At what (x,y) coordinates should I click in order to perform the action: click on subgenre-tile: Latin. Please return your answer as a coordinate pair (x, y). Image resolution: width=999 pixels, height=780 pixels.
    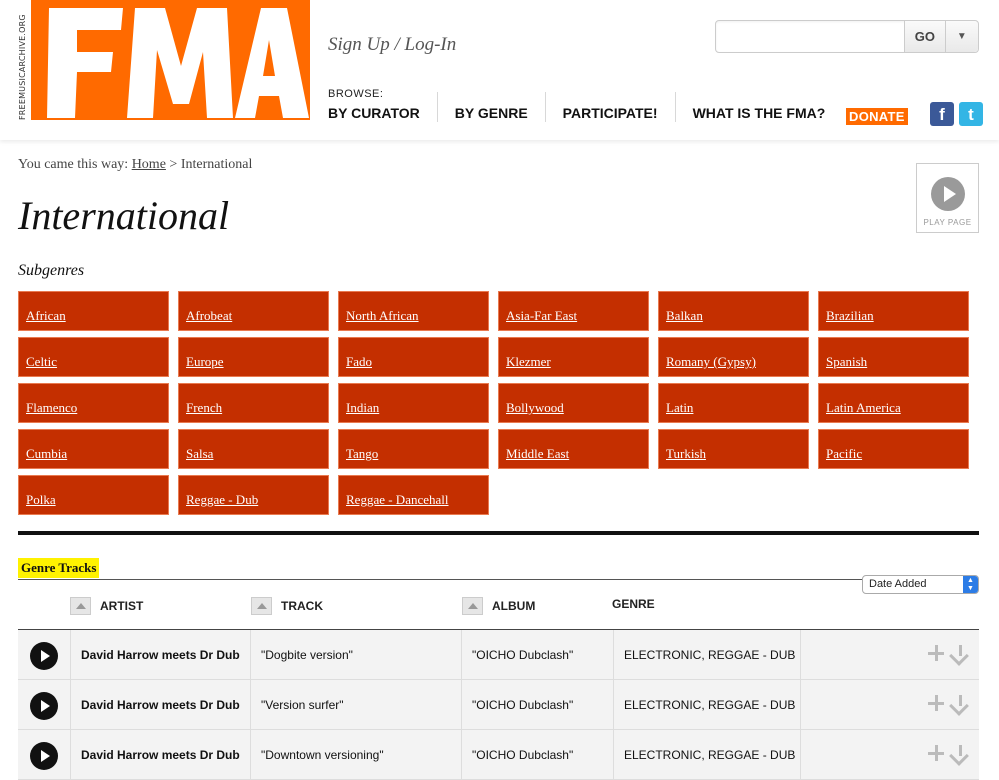
    Looking at the image, I should click on (733, 403).